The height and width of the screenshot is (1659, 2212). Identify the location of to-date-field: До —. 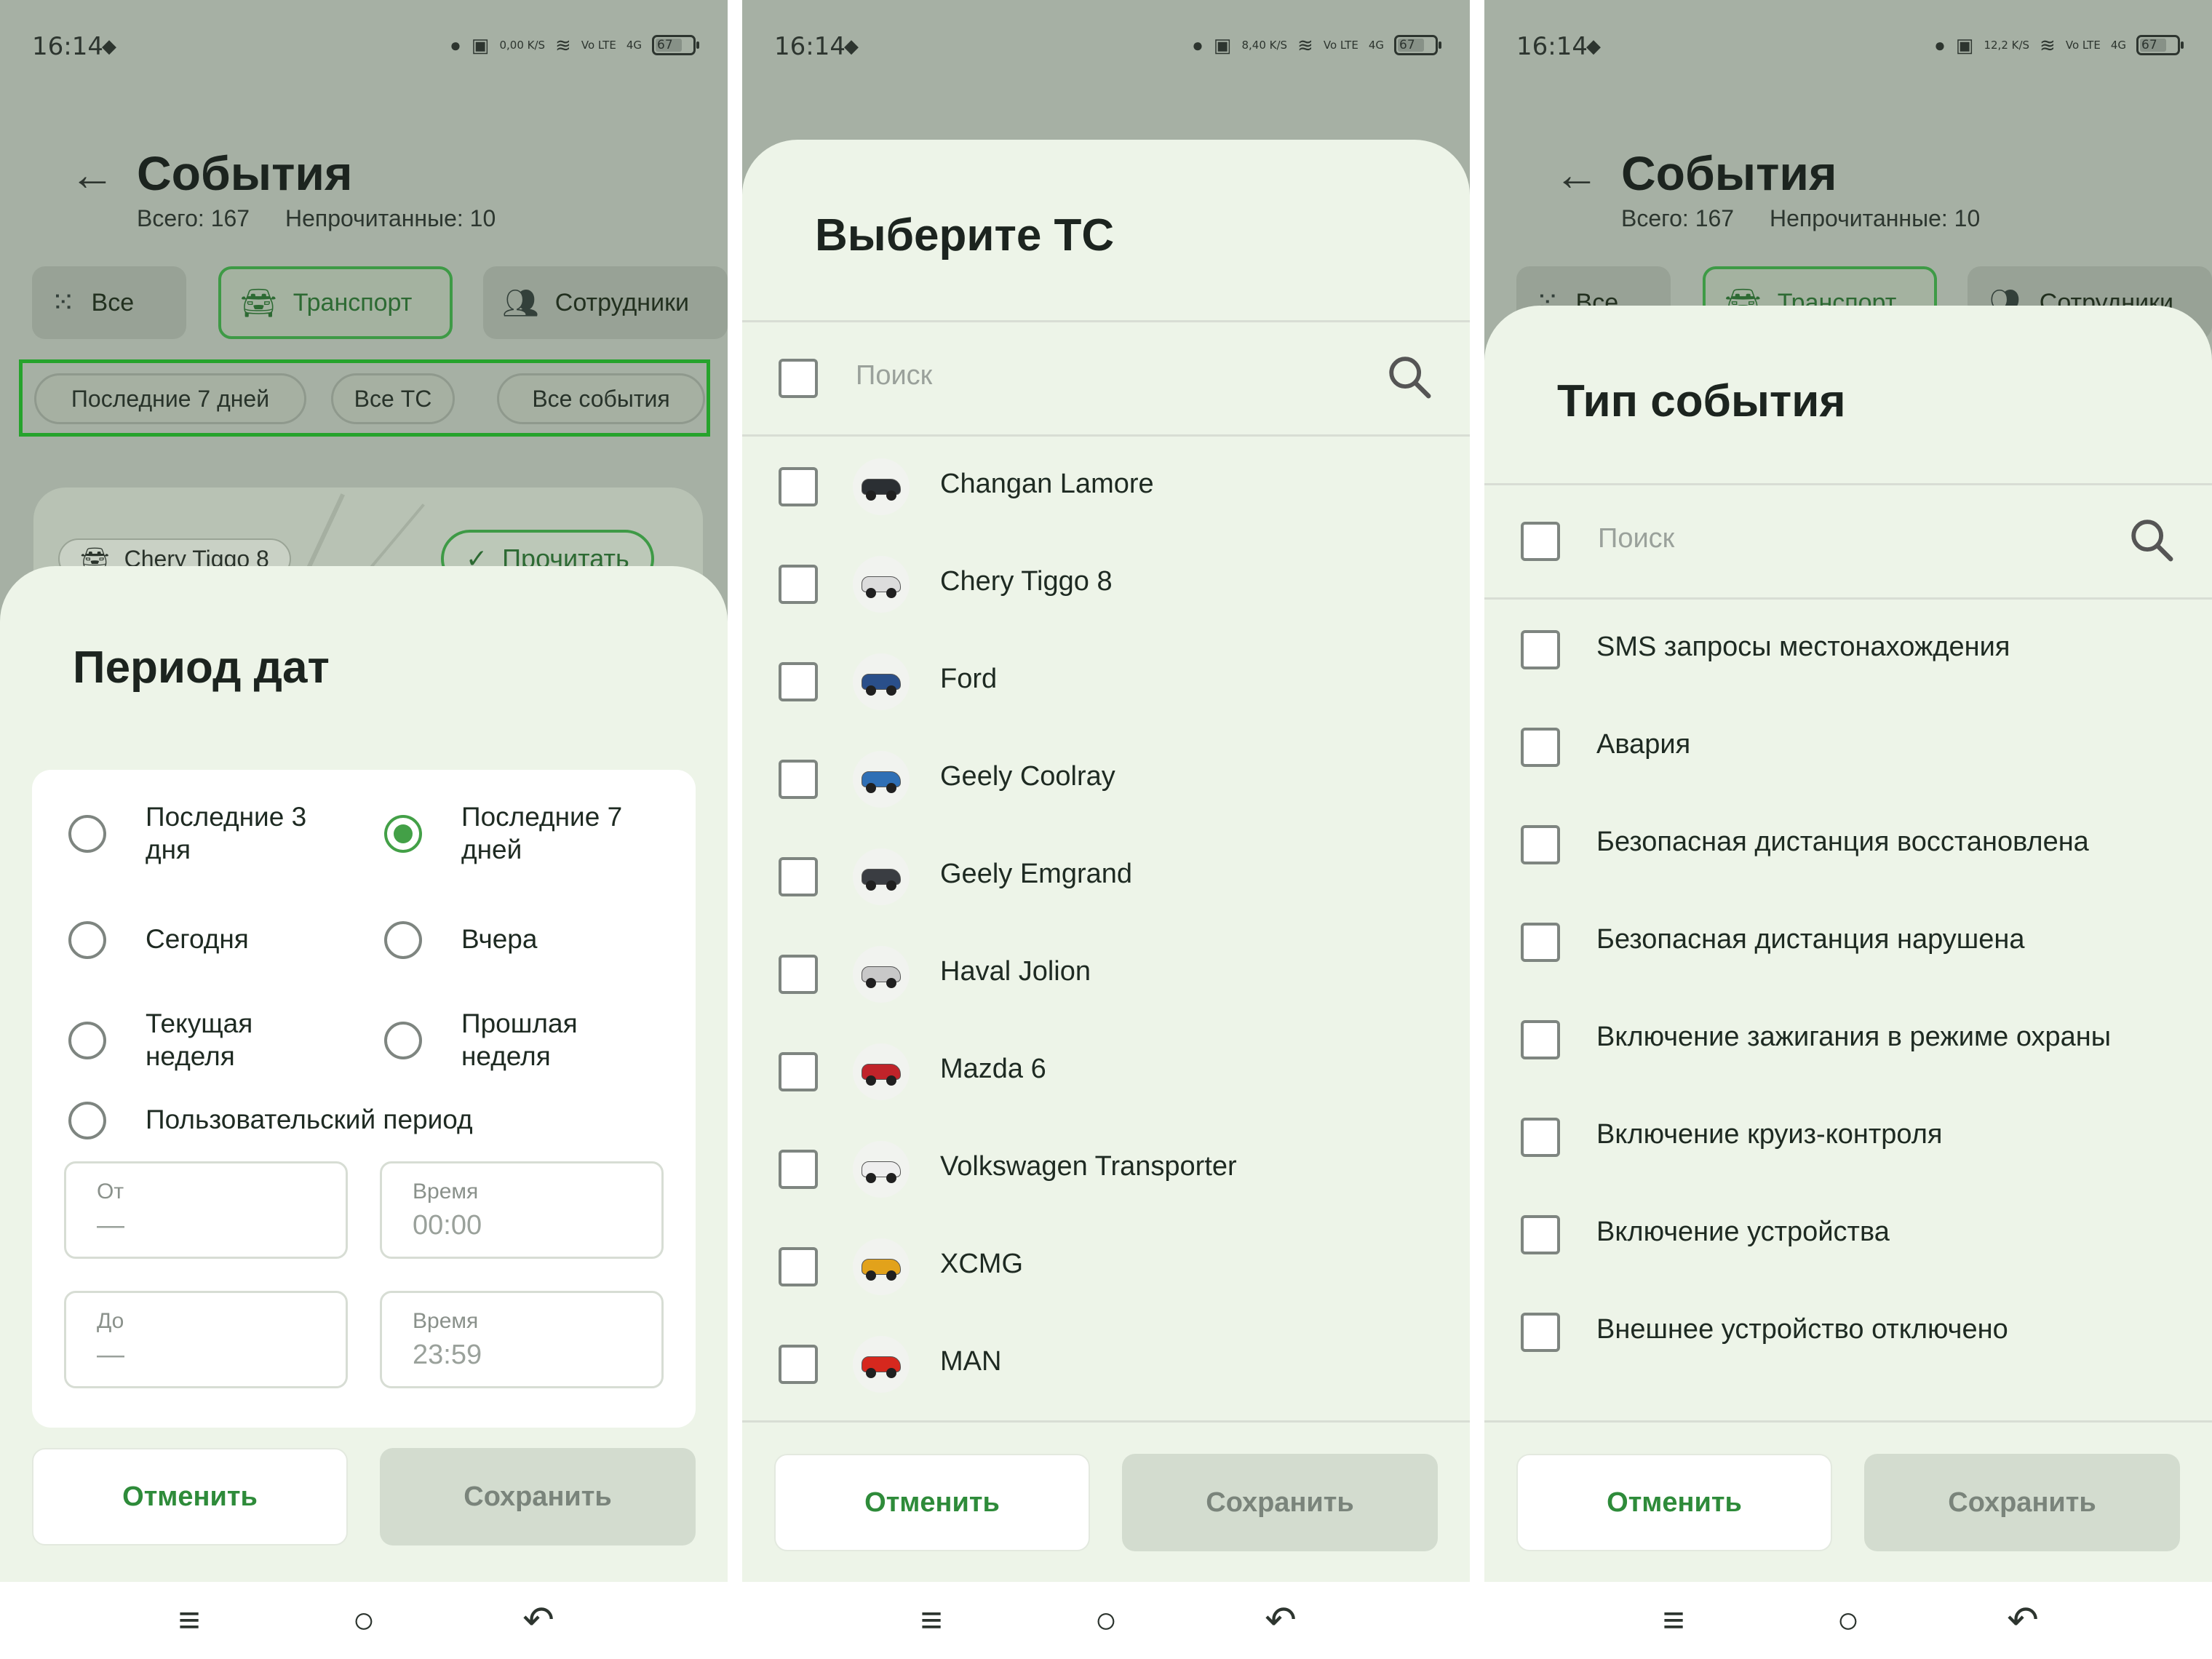
(206, 1339).